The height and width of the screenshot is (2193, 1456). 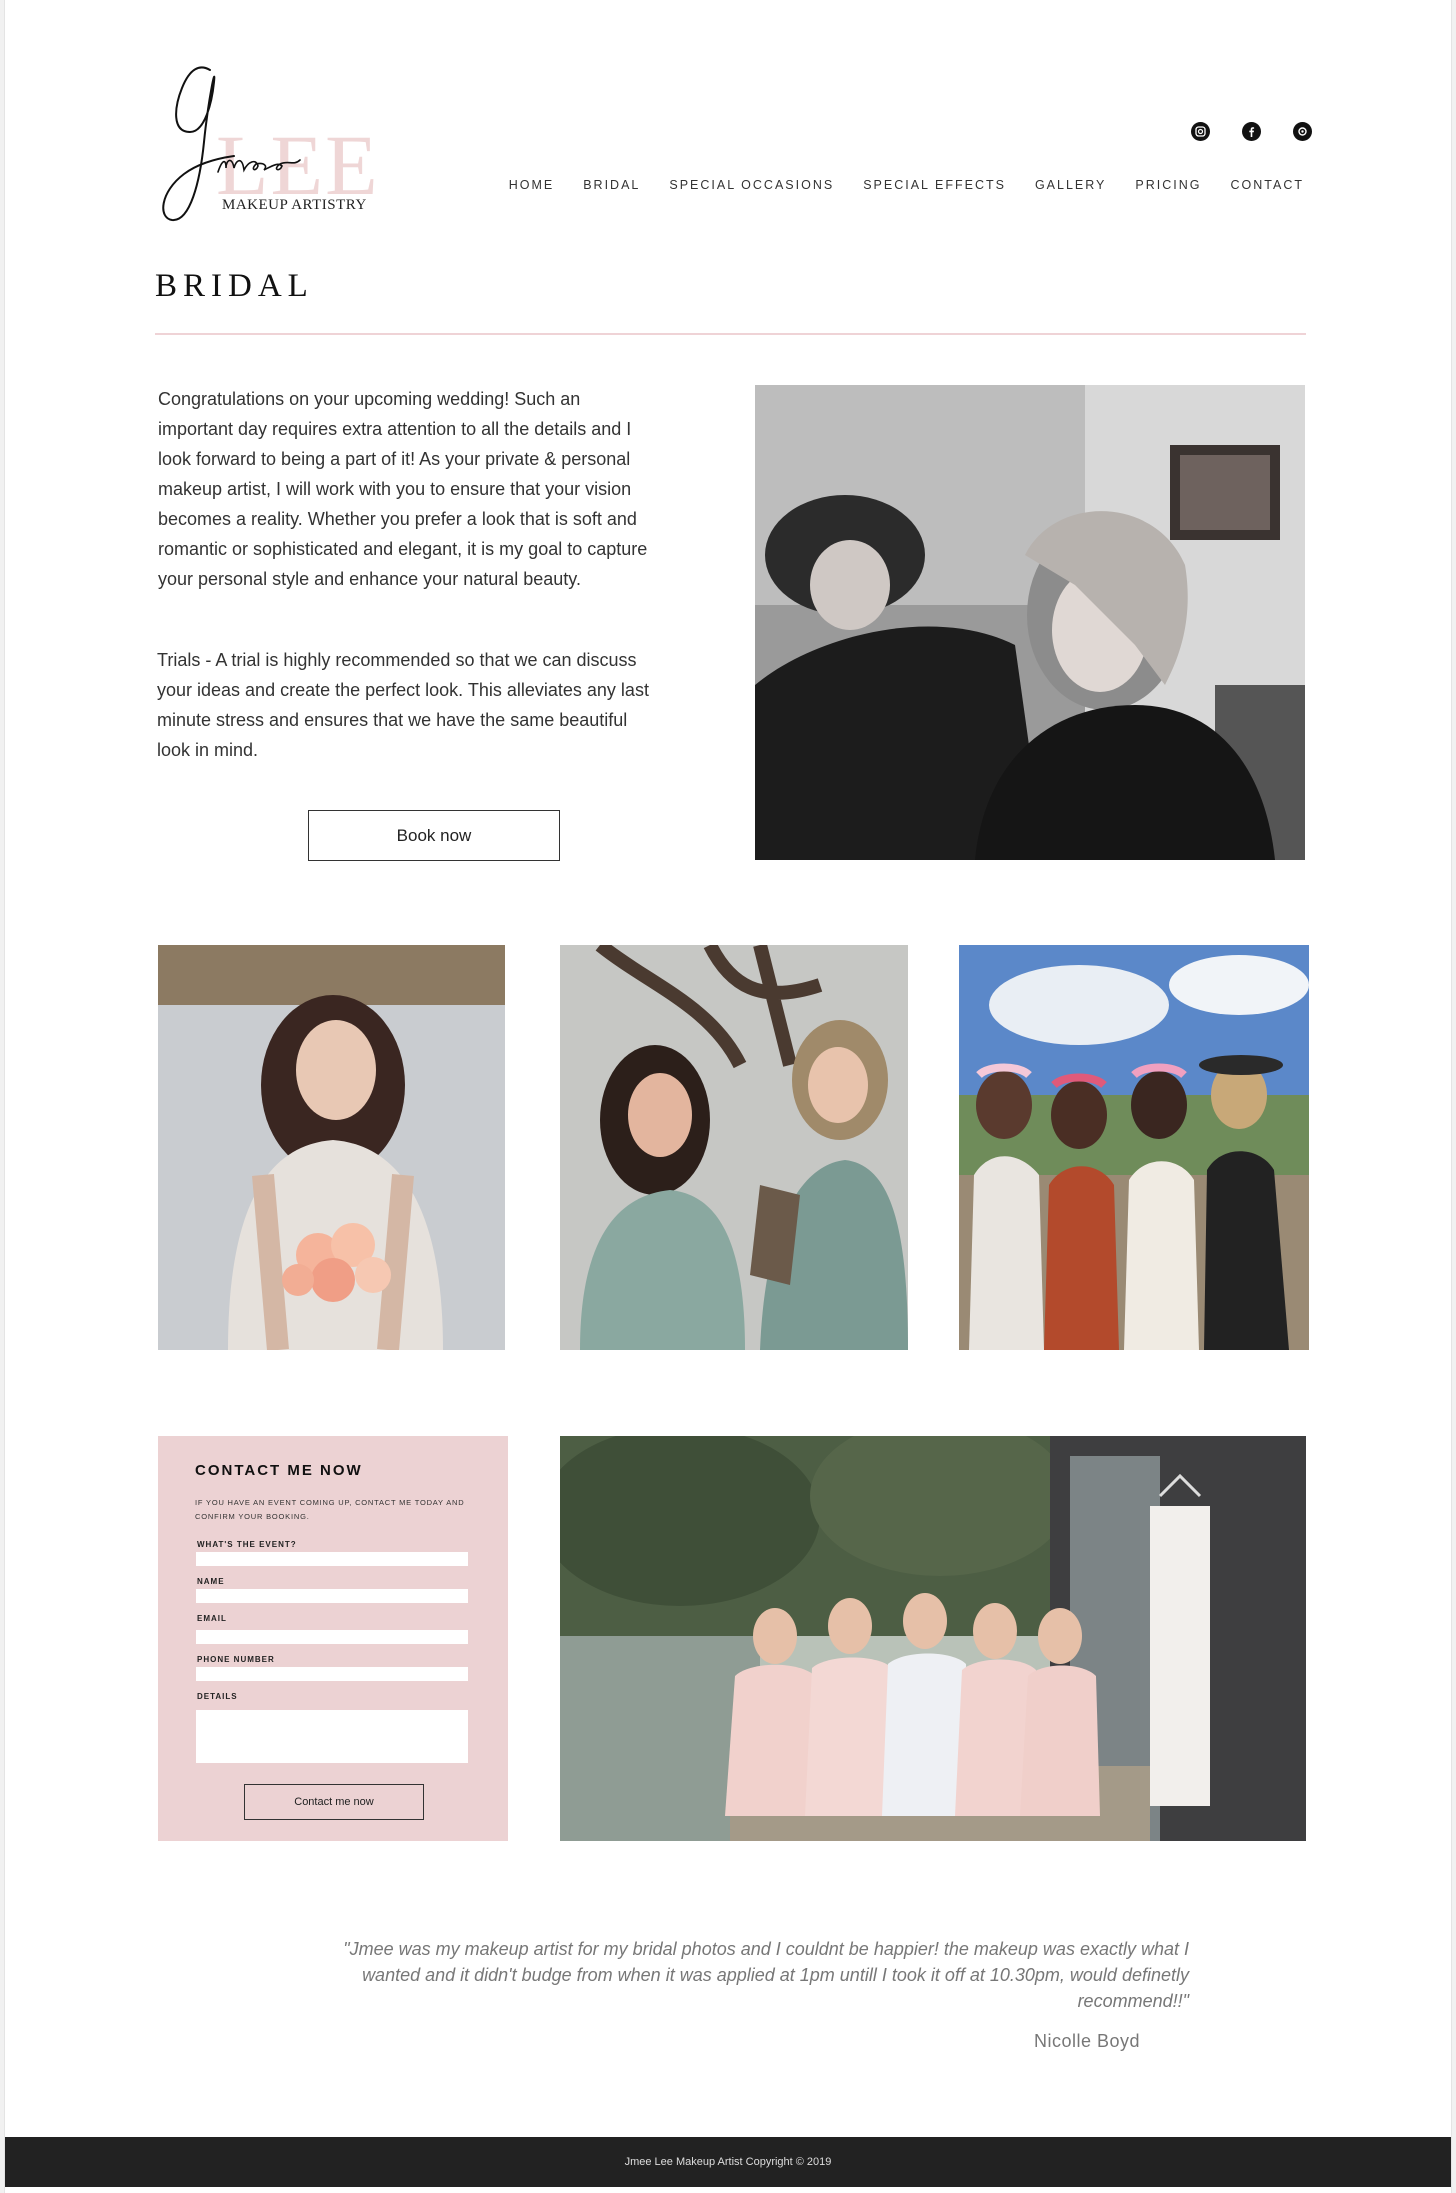 I want to click on footer-copyright: Jmee Lee Makeup Artist Copyright © 2019, so click(x=728, y=2162).